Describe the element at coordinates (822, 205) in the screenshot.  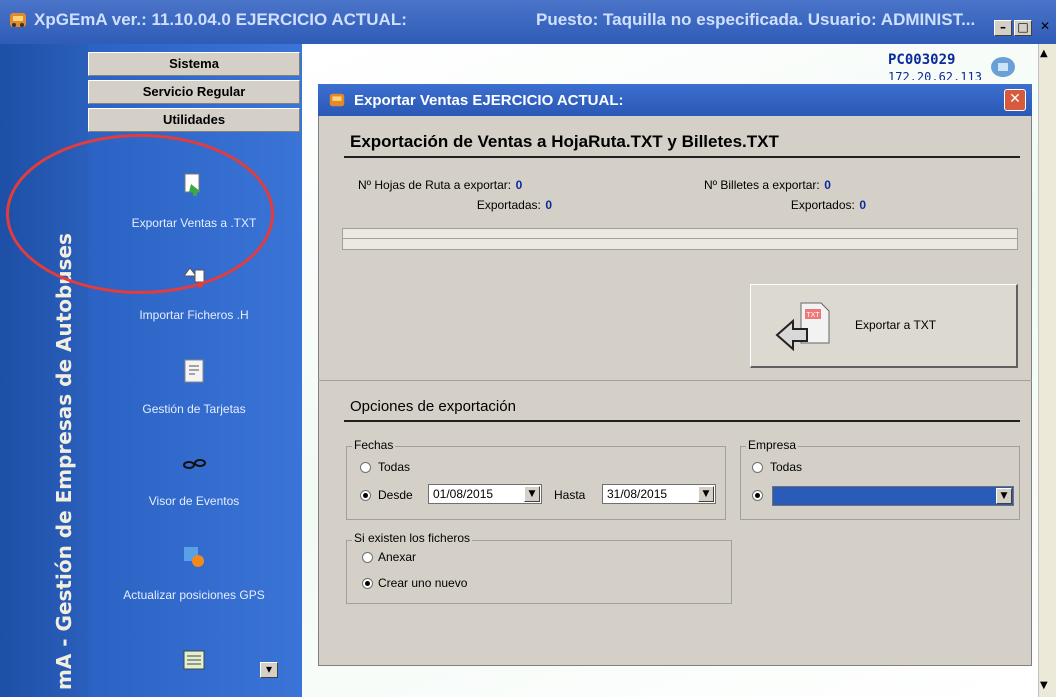
I see `billetes-exported-label: Exportados:` at that location.